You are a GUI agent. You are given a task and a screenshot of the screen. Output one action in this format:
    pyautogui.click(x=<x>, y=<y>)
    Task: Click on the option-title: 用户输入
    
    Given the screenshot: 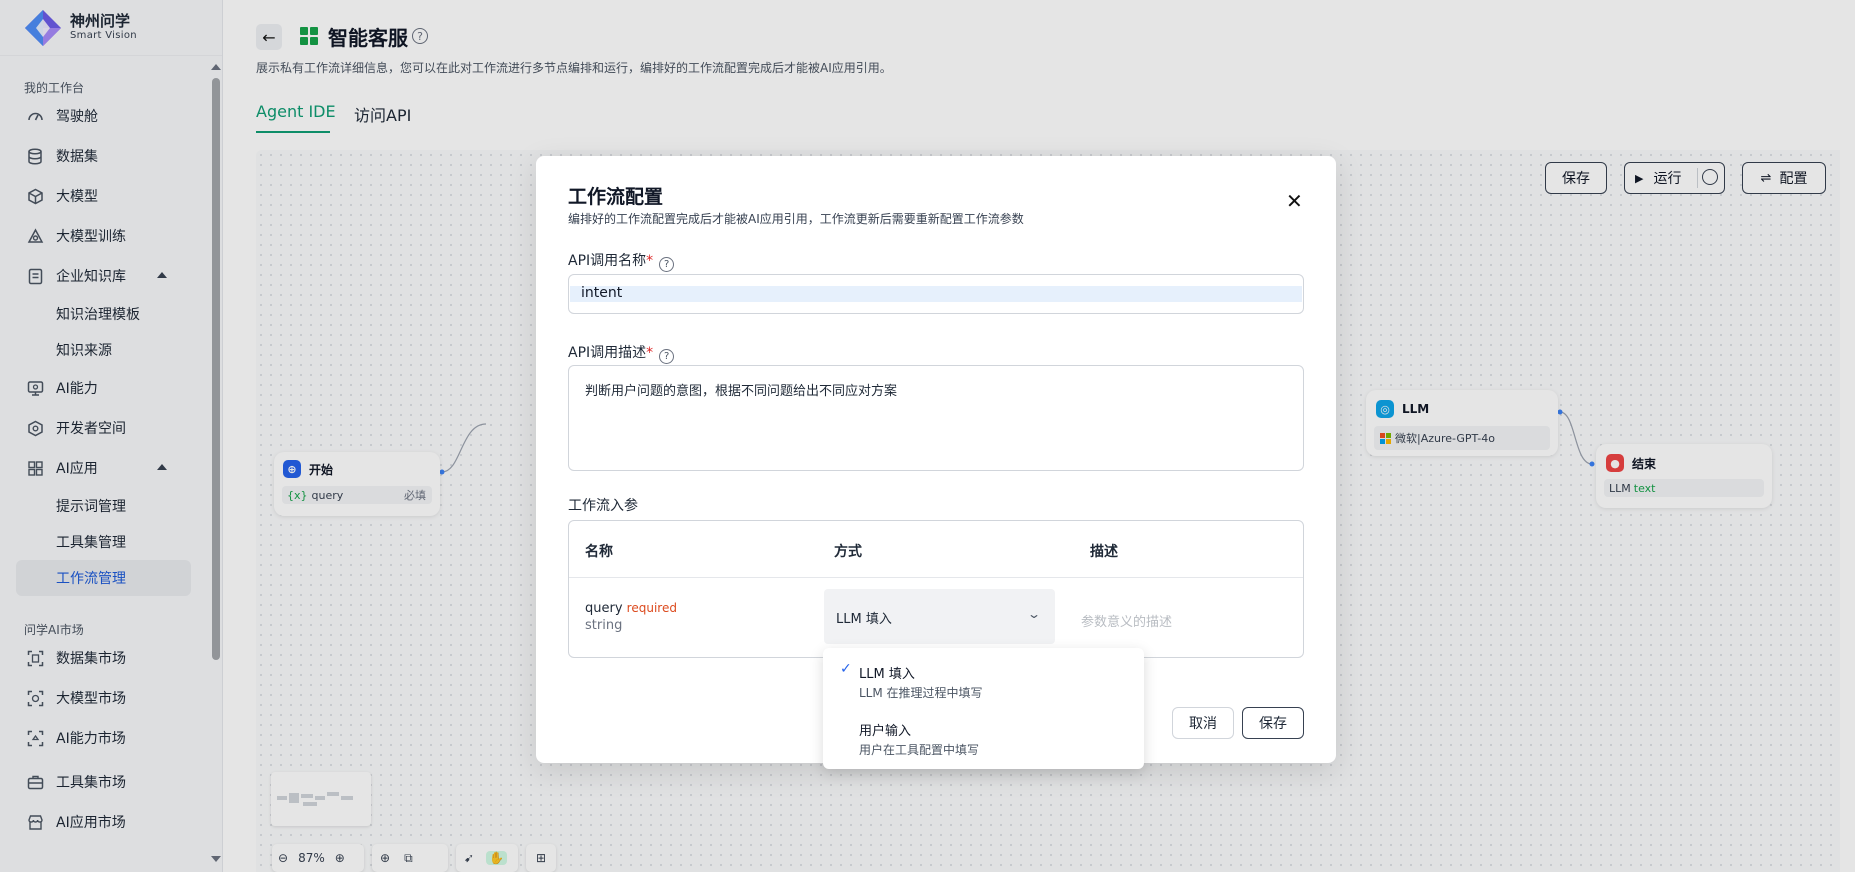 What is the action you would take?
    pyautogui.click(x=885, y=731)
    